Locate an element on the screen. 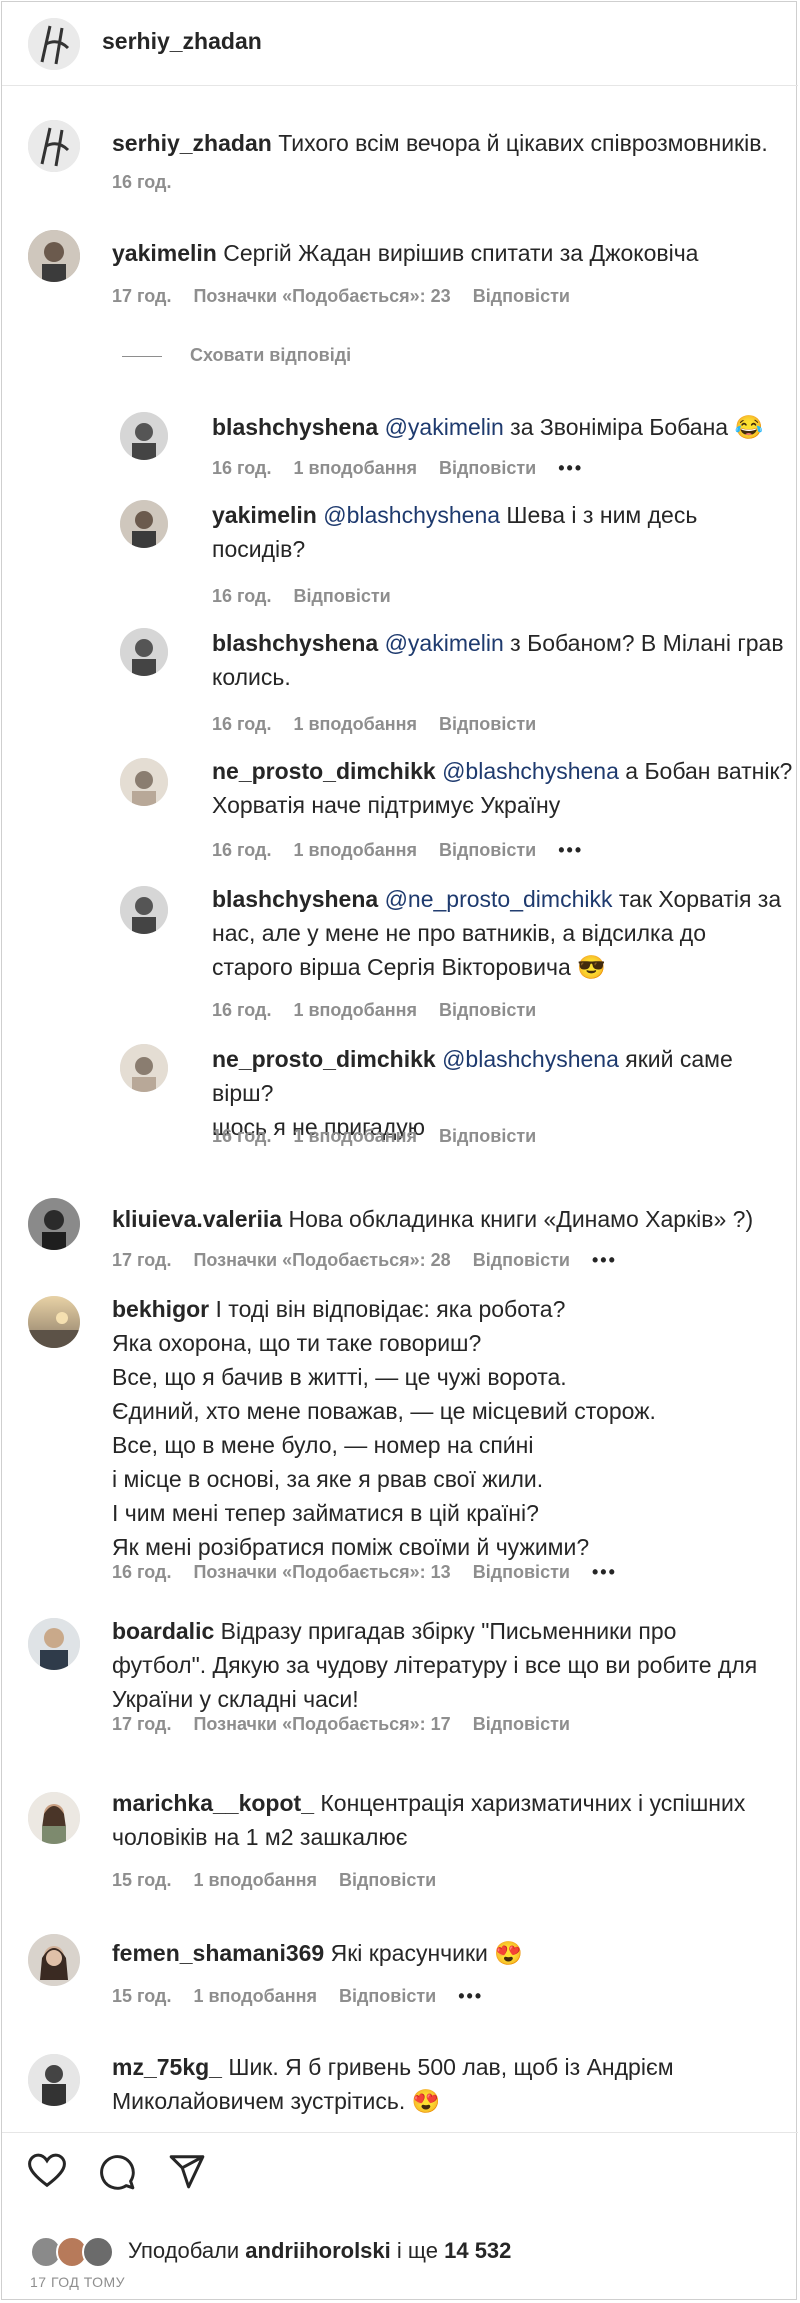  comment-icon is located at coordinates (117, 2172).